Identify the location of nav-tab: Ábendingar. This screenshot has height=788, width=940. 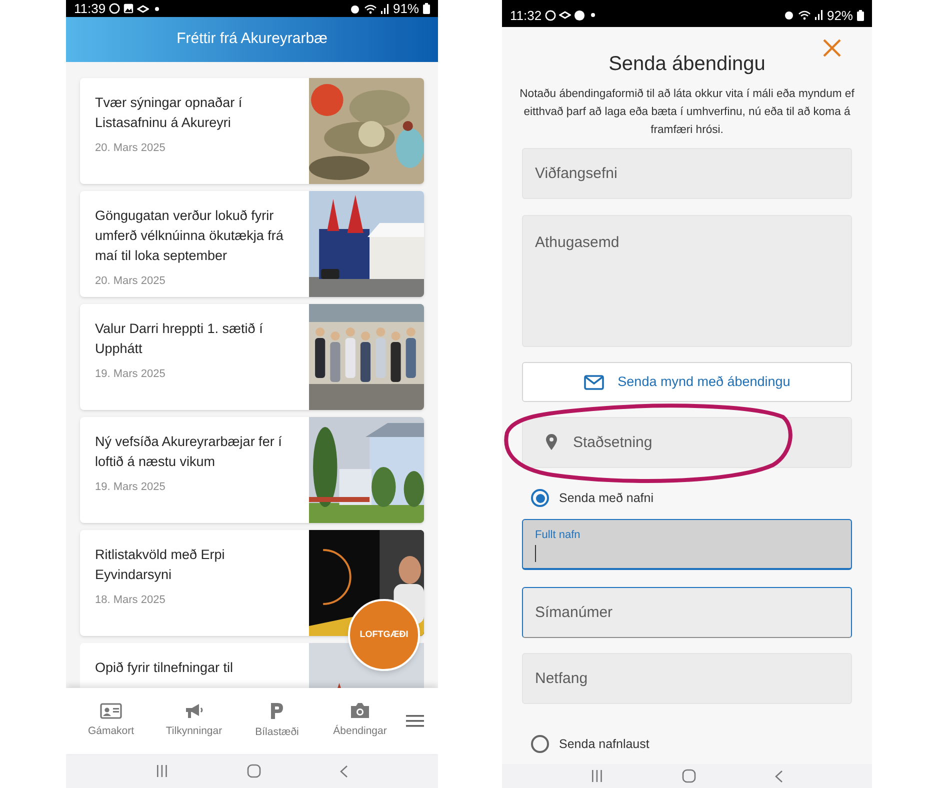
(360, 721).